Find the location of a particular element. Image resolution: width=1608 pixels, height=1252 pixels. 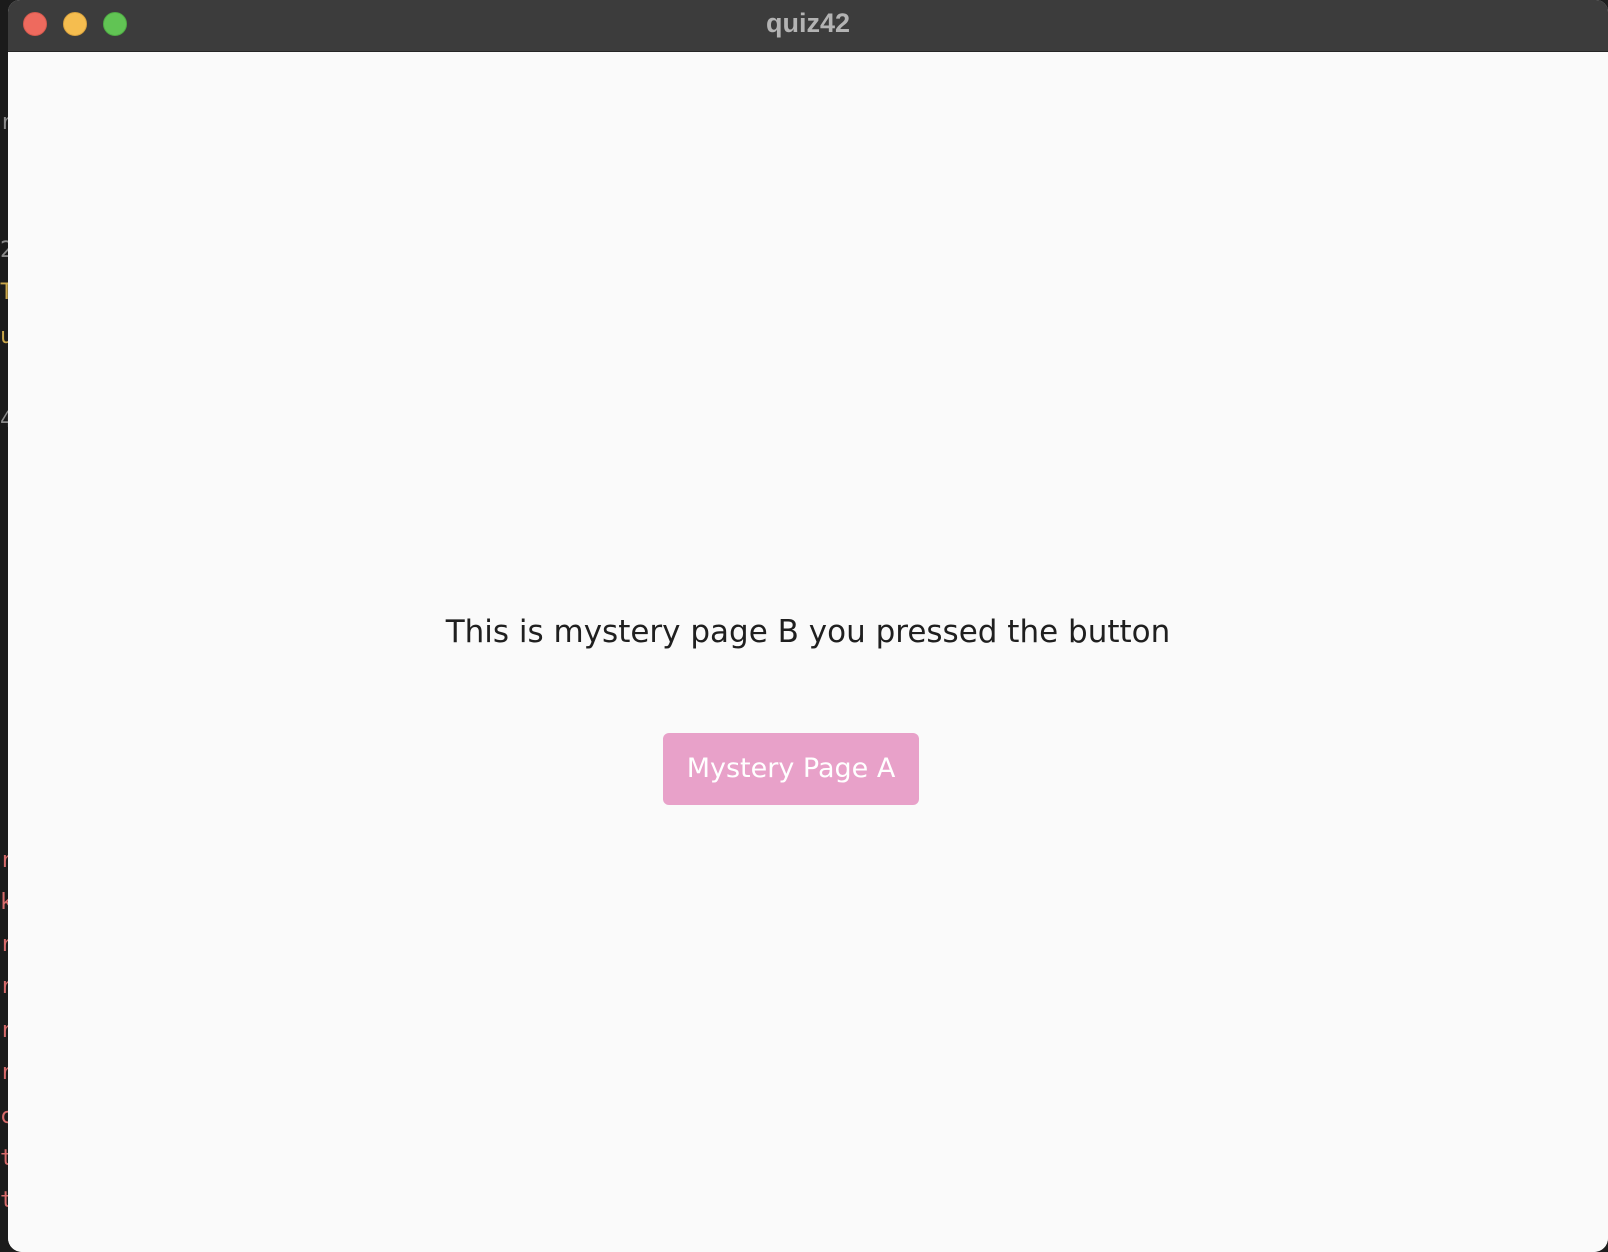

title-bar: quiz42 is located at coordinates (808, 26).